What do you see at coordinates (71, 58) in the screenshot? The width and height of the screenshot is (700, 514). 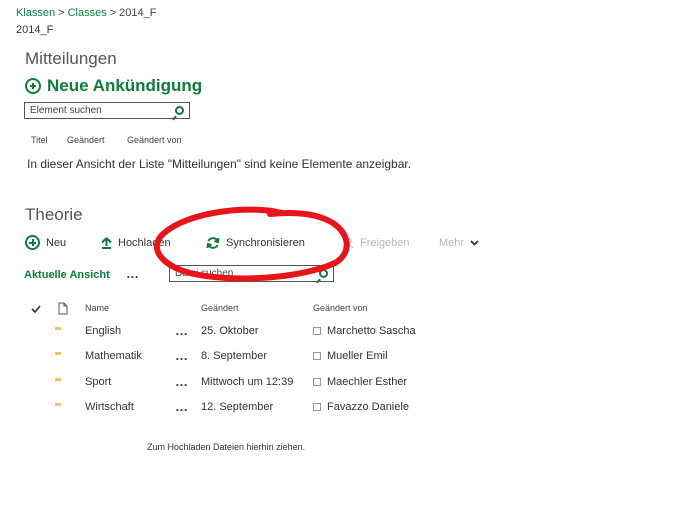 I see `announcements-title: Mitteilungen` at bounding box center [71, 58].